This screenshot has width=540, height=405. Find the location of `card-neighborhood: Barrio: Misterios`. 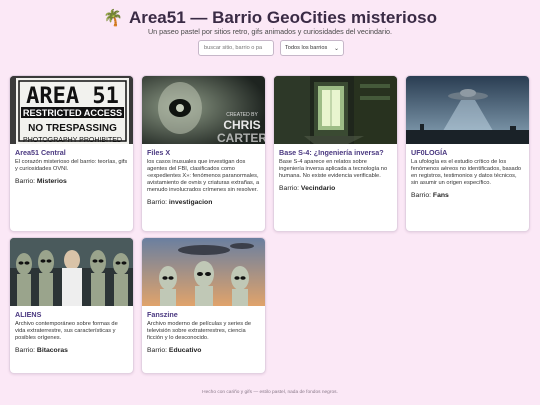

card-neighborhood: Barrio: Misterios is located at coordinates (41, 182).